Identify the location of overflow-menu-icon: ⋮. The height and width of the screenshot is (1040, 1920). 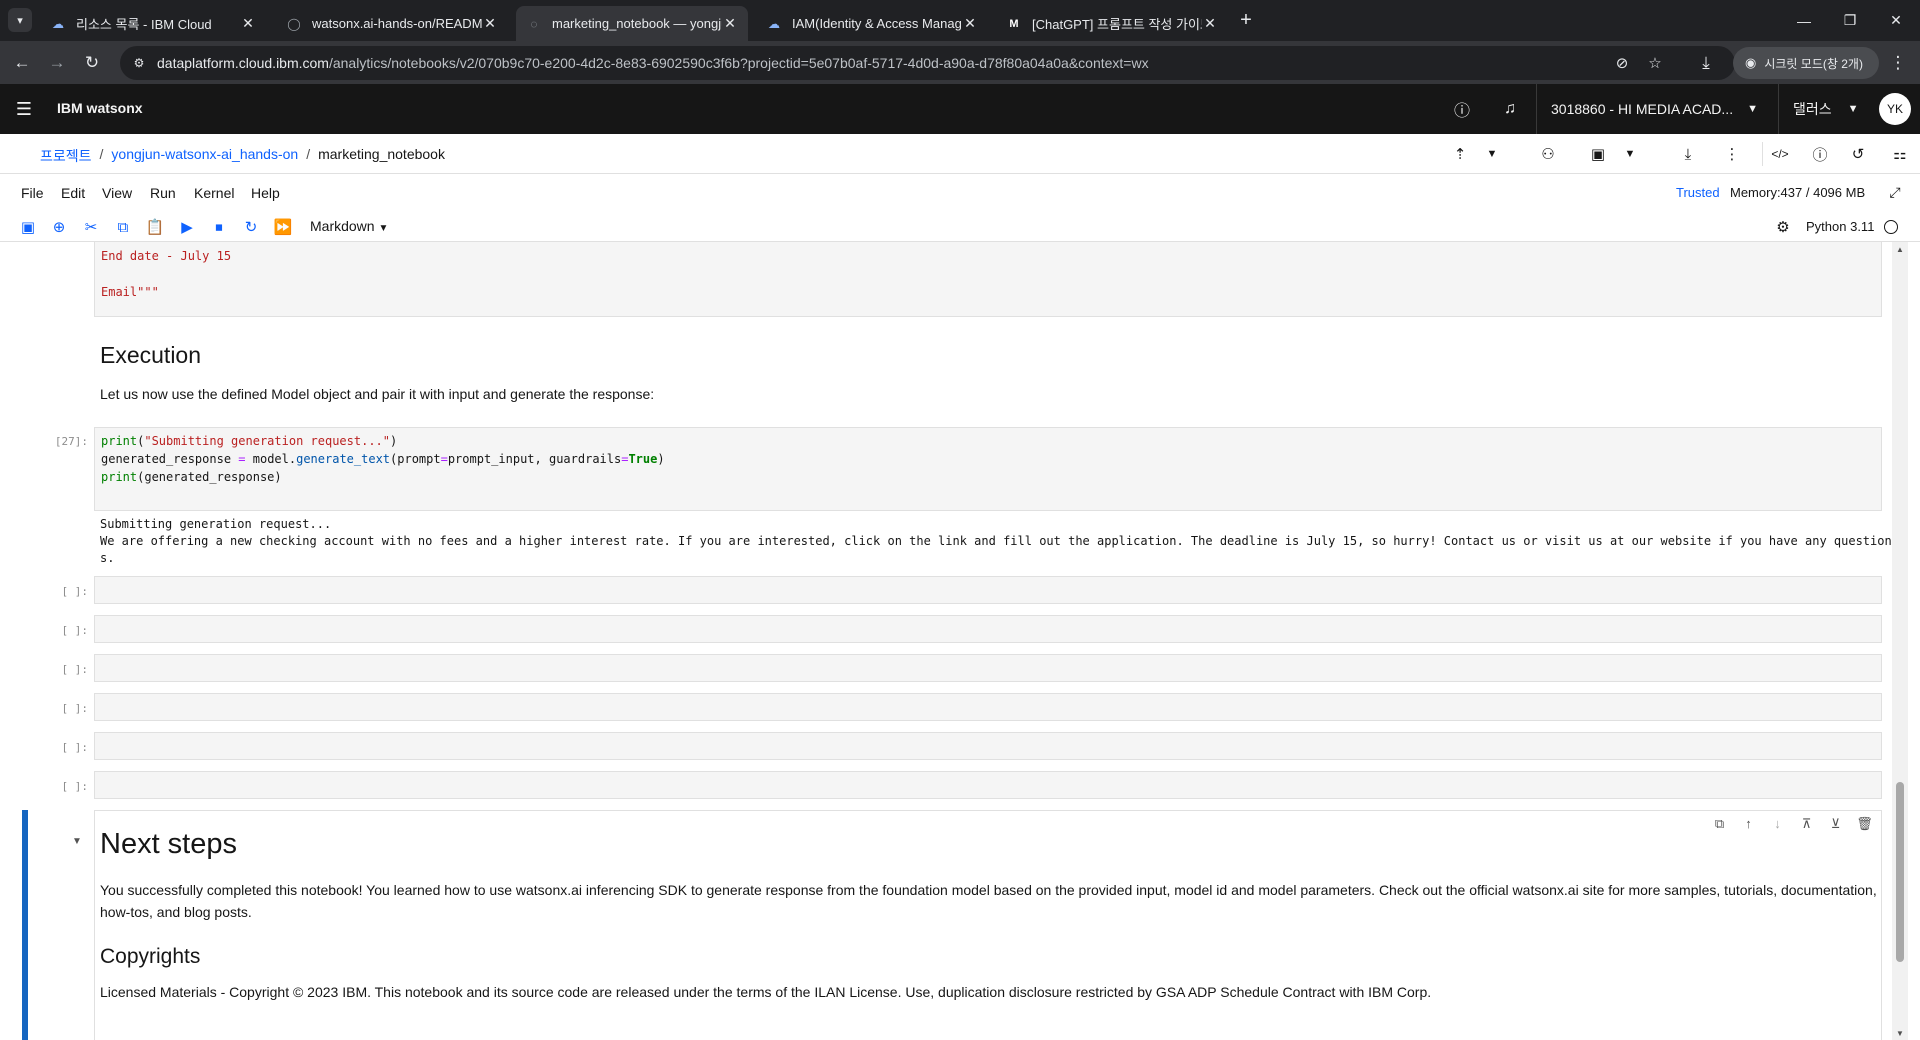
(1732, 154).